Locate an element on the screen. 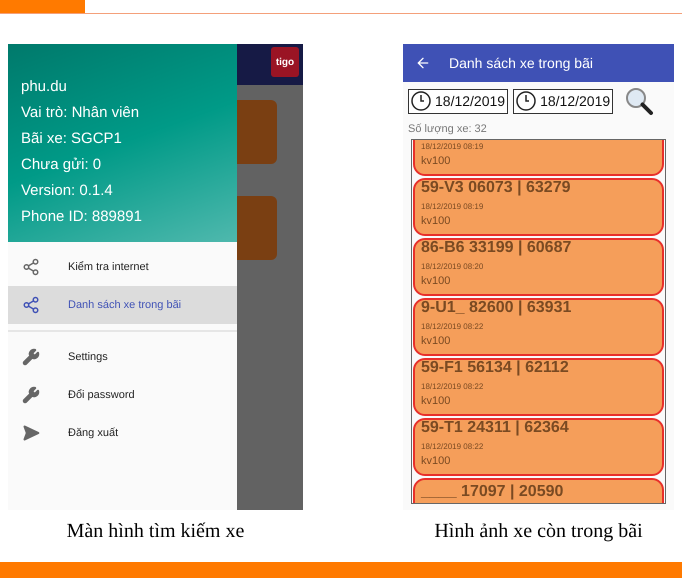 The image size is (682, 578). search-icon is located at coordinates (639, 101).